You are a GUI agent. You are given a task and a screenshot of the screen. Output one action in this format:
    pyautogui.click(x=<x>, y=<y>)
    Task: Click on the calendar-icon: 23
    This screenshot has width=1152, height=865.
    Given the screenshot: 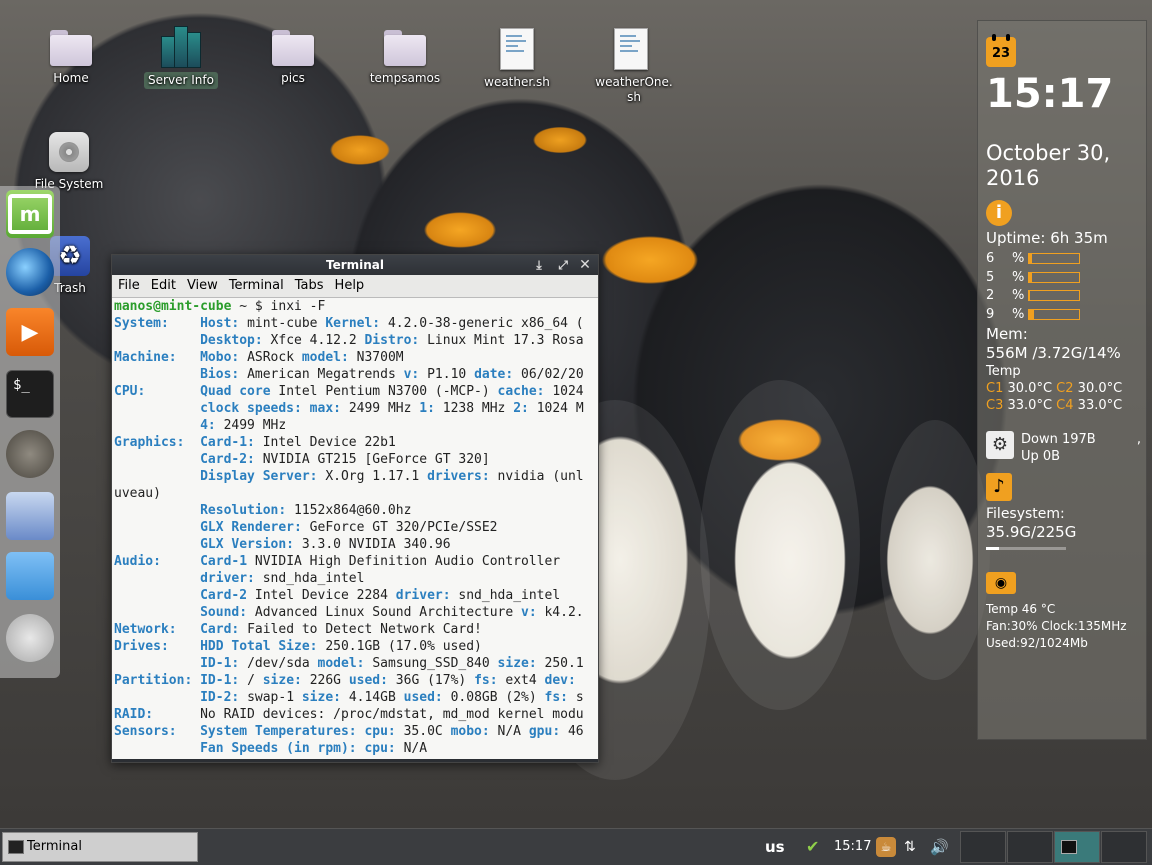 What is the action you would take?
    pyautogui.click(x=1001, y=50)
    